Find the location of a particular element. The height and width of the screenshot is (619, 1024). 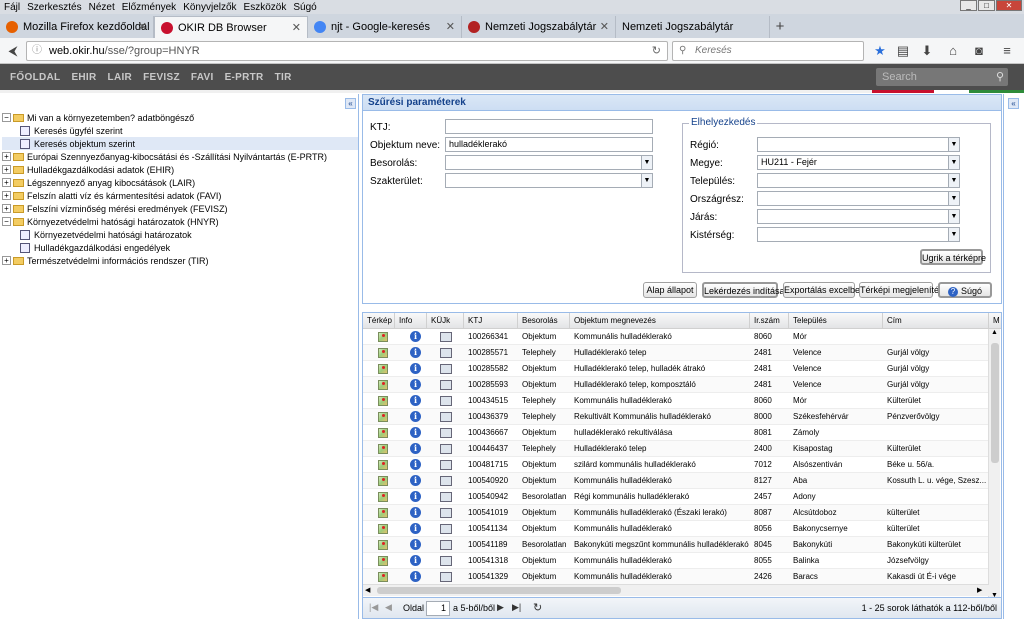

expand-right-panel-button: « is located at coordinates (1013, 103).